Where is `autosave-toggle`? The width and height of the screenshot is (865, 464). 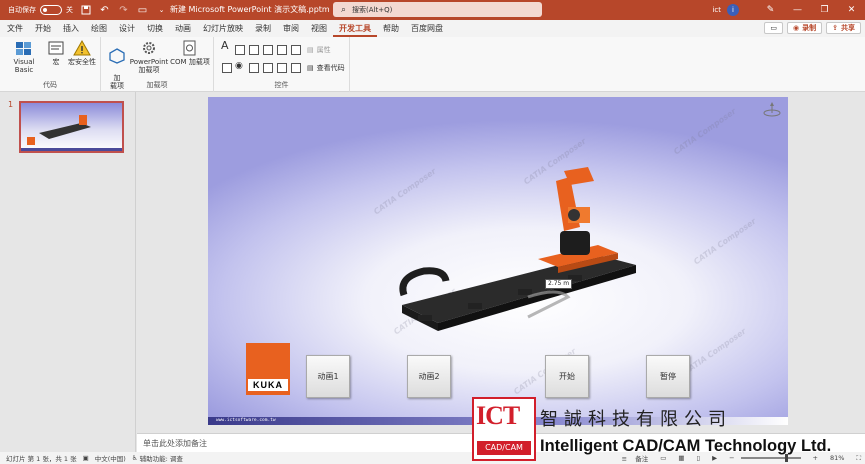 autosave-toggle is located at coordinates (51, 10).